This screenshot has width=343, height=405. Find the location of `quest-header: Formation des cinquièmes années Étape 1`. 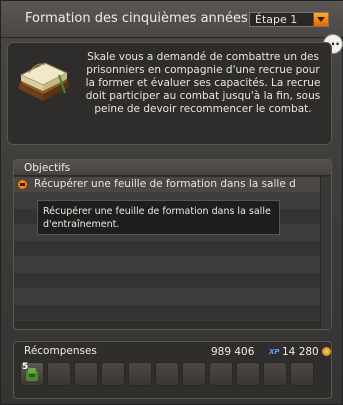

quest-header: Formation des cinquièmes années Étape 1 is located at coordinates (172, 19).